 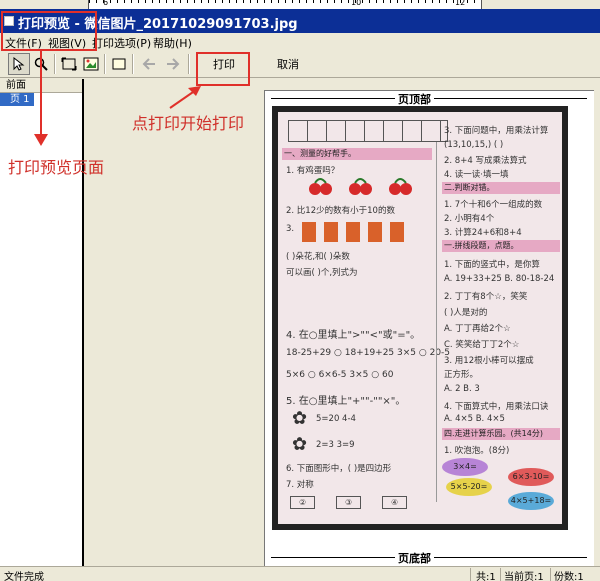 What do you see at coordinates (300, 485) in the screenshot?
I see `worksheet-line: 7. 对称` at bounding box center [300, 485].